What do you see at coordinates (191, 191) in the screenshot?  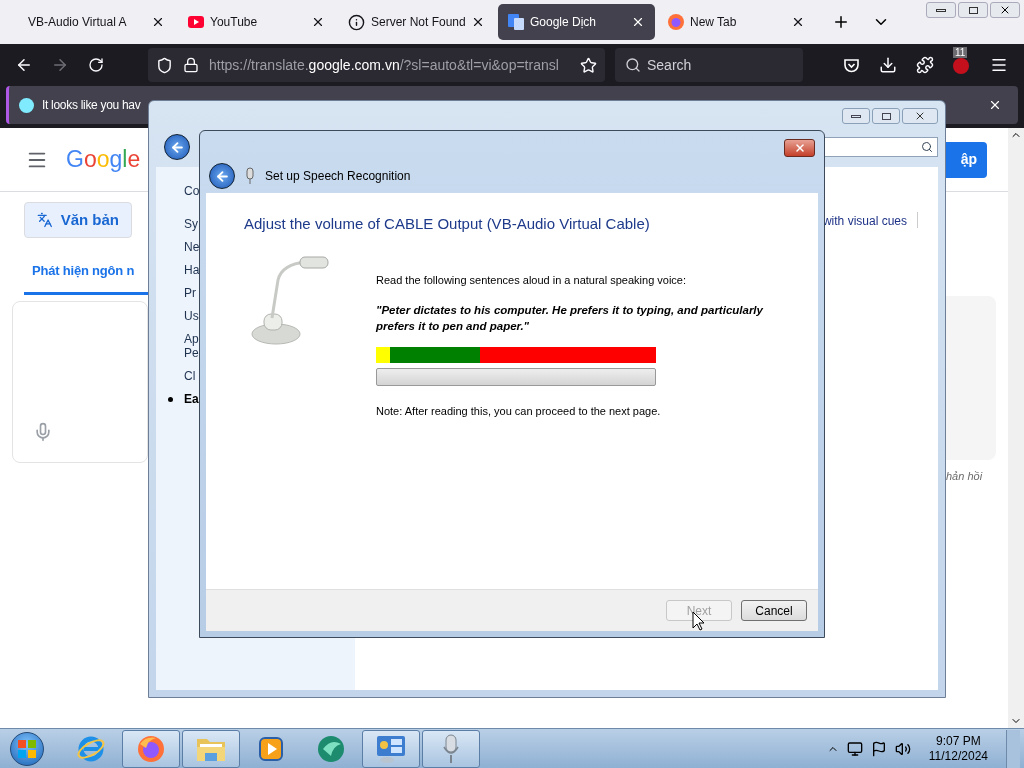 I see `sidebar-link: Co` at bounding box center [191, 191].